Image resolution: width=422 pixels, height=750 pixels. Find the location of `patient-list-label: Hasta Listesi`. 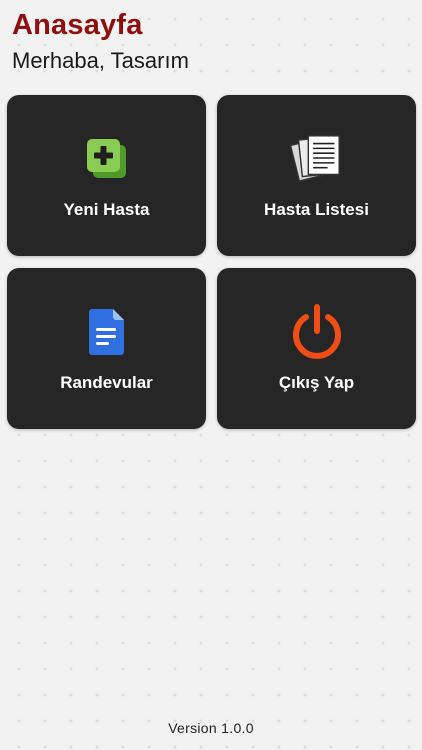

patient-list-label: Hasta Listesi is located at coordinates (316, 209).